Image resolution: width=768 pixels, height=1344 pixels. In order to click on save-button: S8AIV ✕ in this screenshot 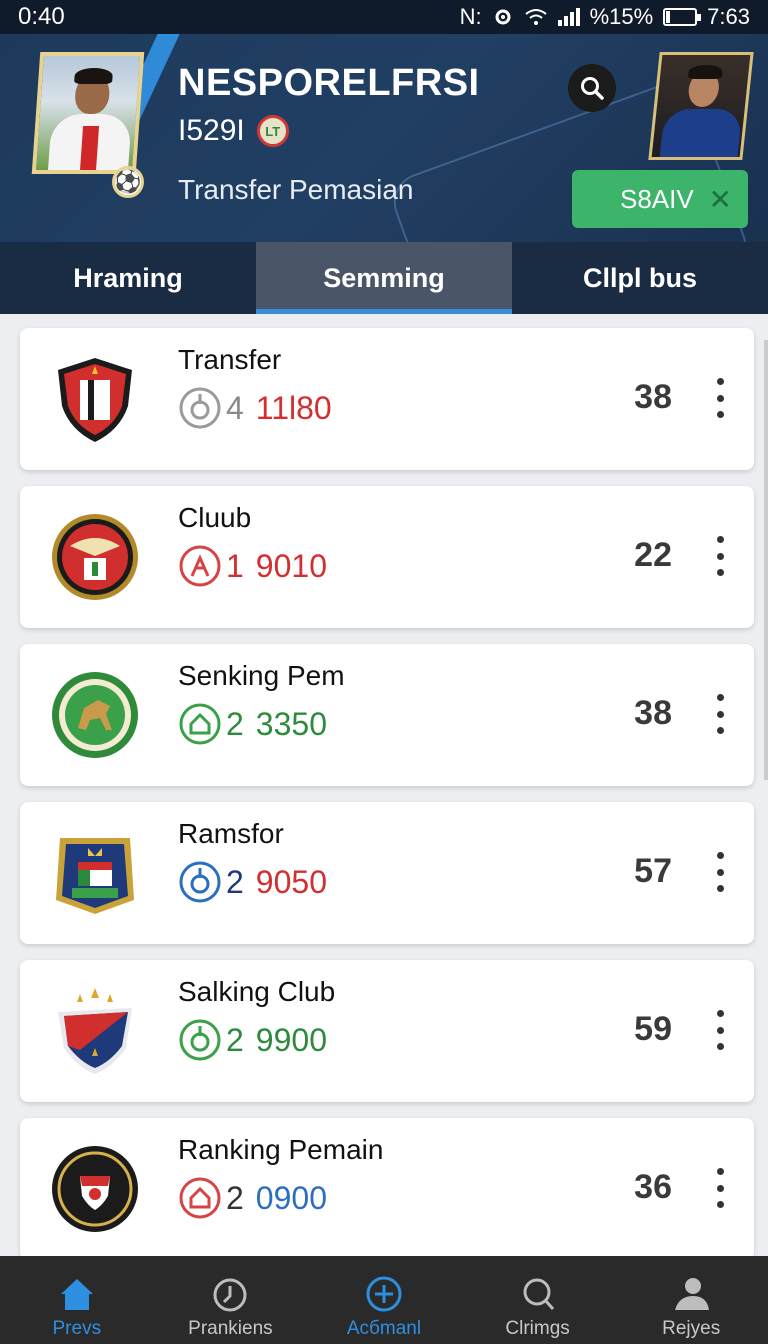, I will do `click(660, 199)`.